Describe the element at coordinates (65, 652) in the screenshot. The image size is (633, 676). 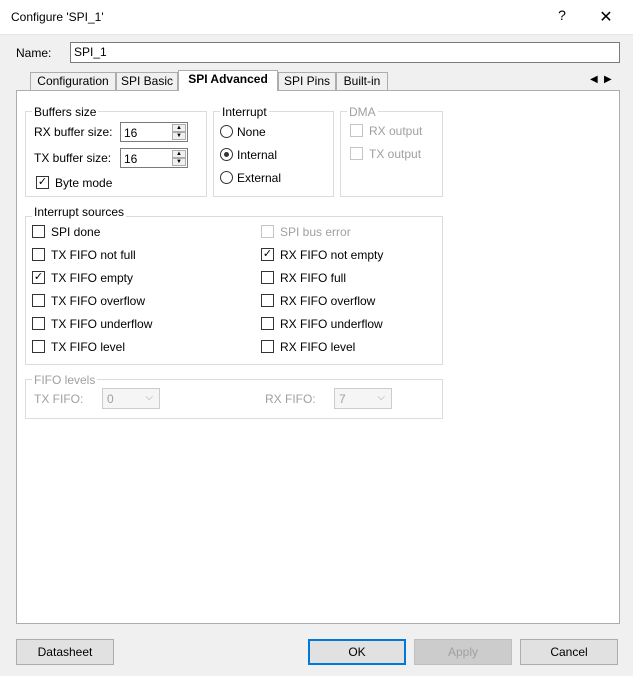
I see `datasheet-button: Datasheet` at that location.